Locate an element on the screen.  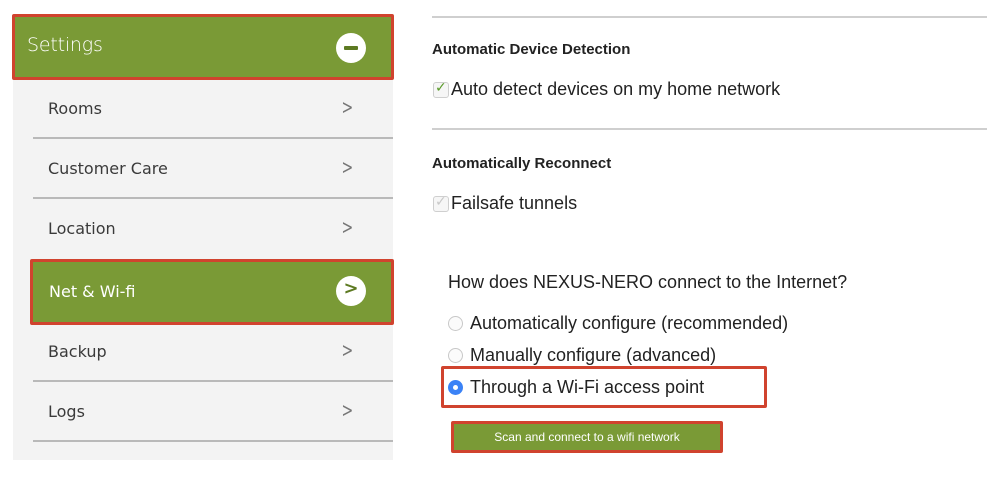
settings-header: Settings is located at coordinates (203, 47).